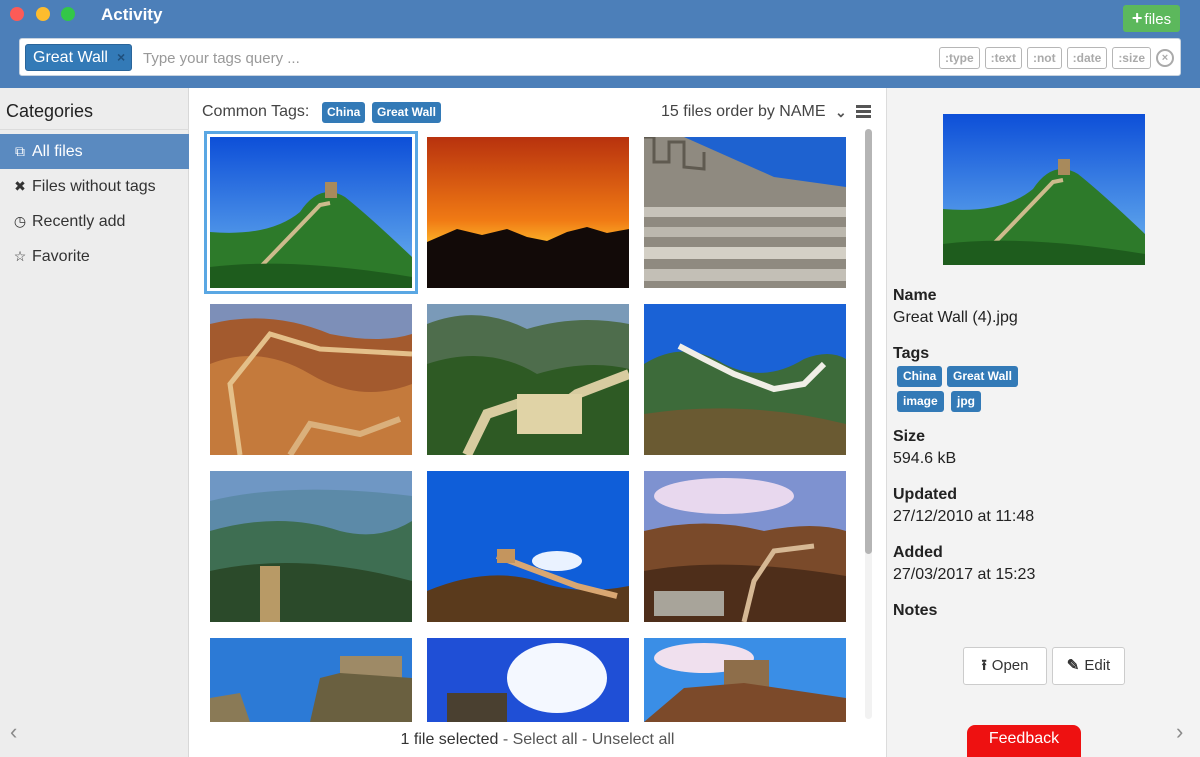  What do you see at coordinates (1179, 732) in the screenshot?
I see `chevron-right-icon: ›` at bounding box center [1179, 732].